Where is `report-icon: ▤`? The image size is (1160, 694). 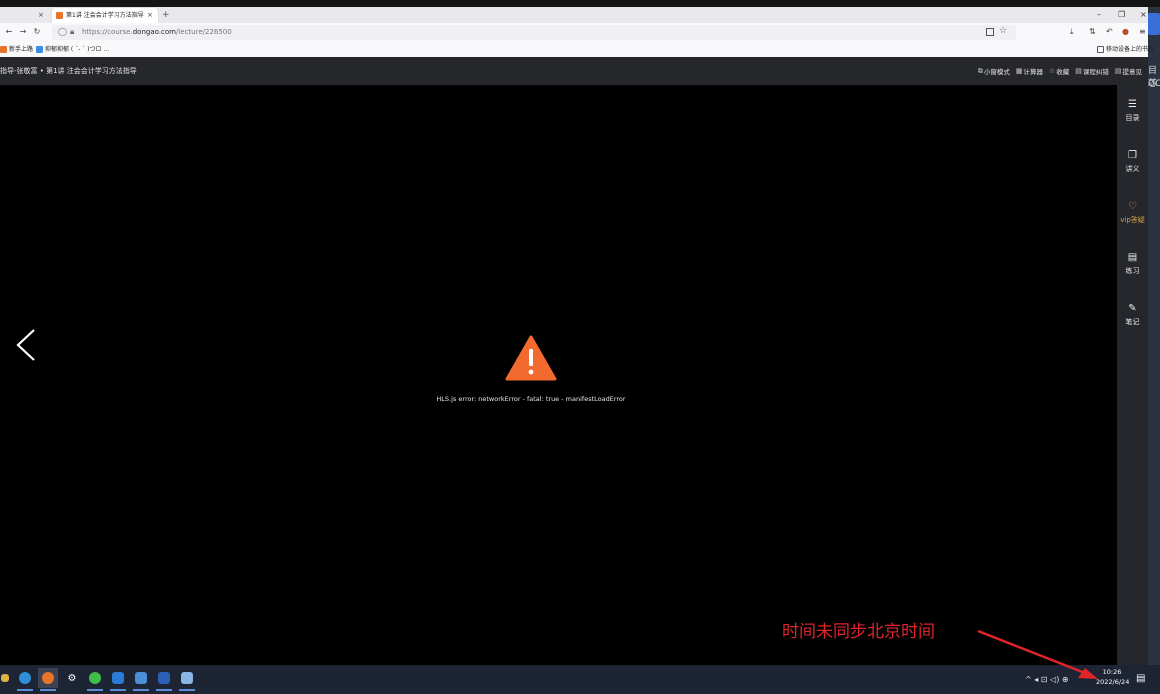 report-icon: ▤ is located at coordinates (1078, 71).